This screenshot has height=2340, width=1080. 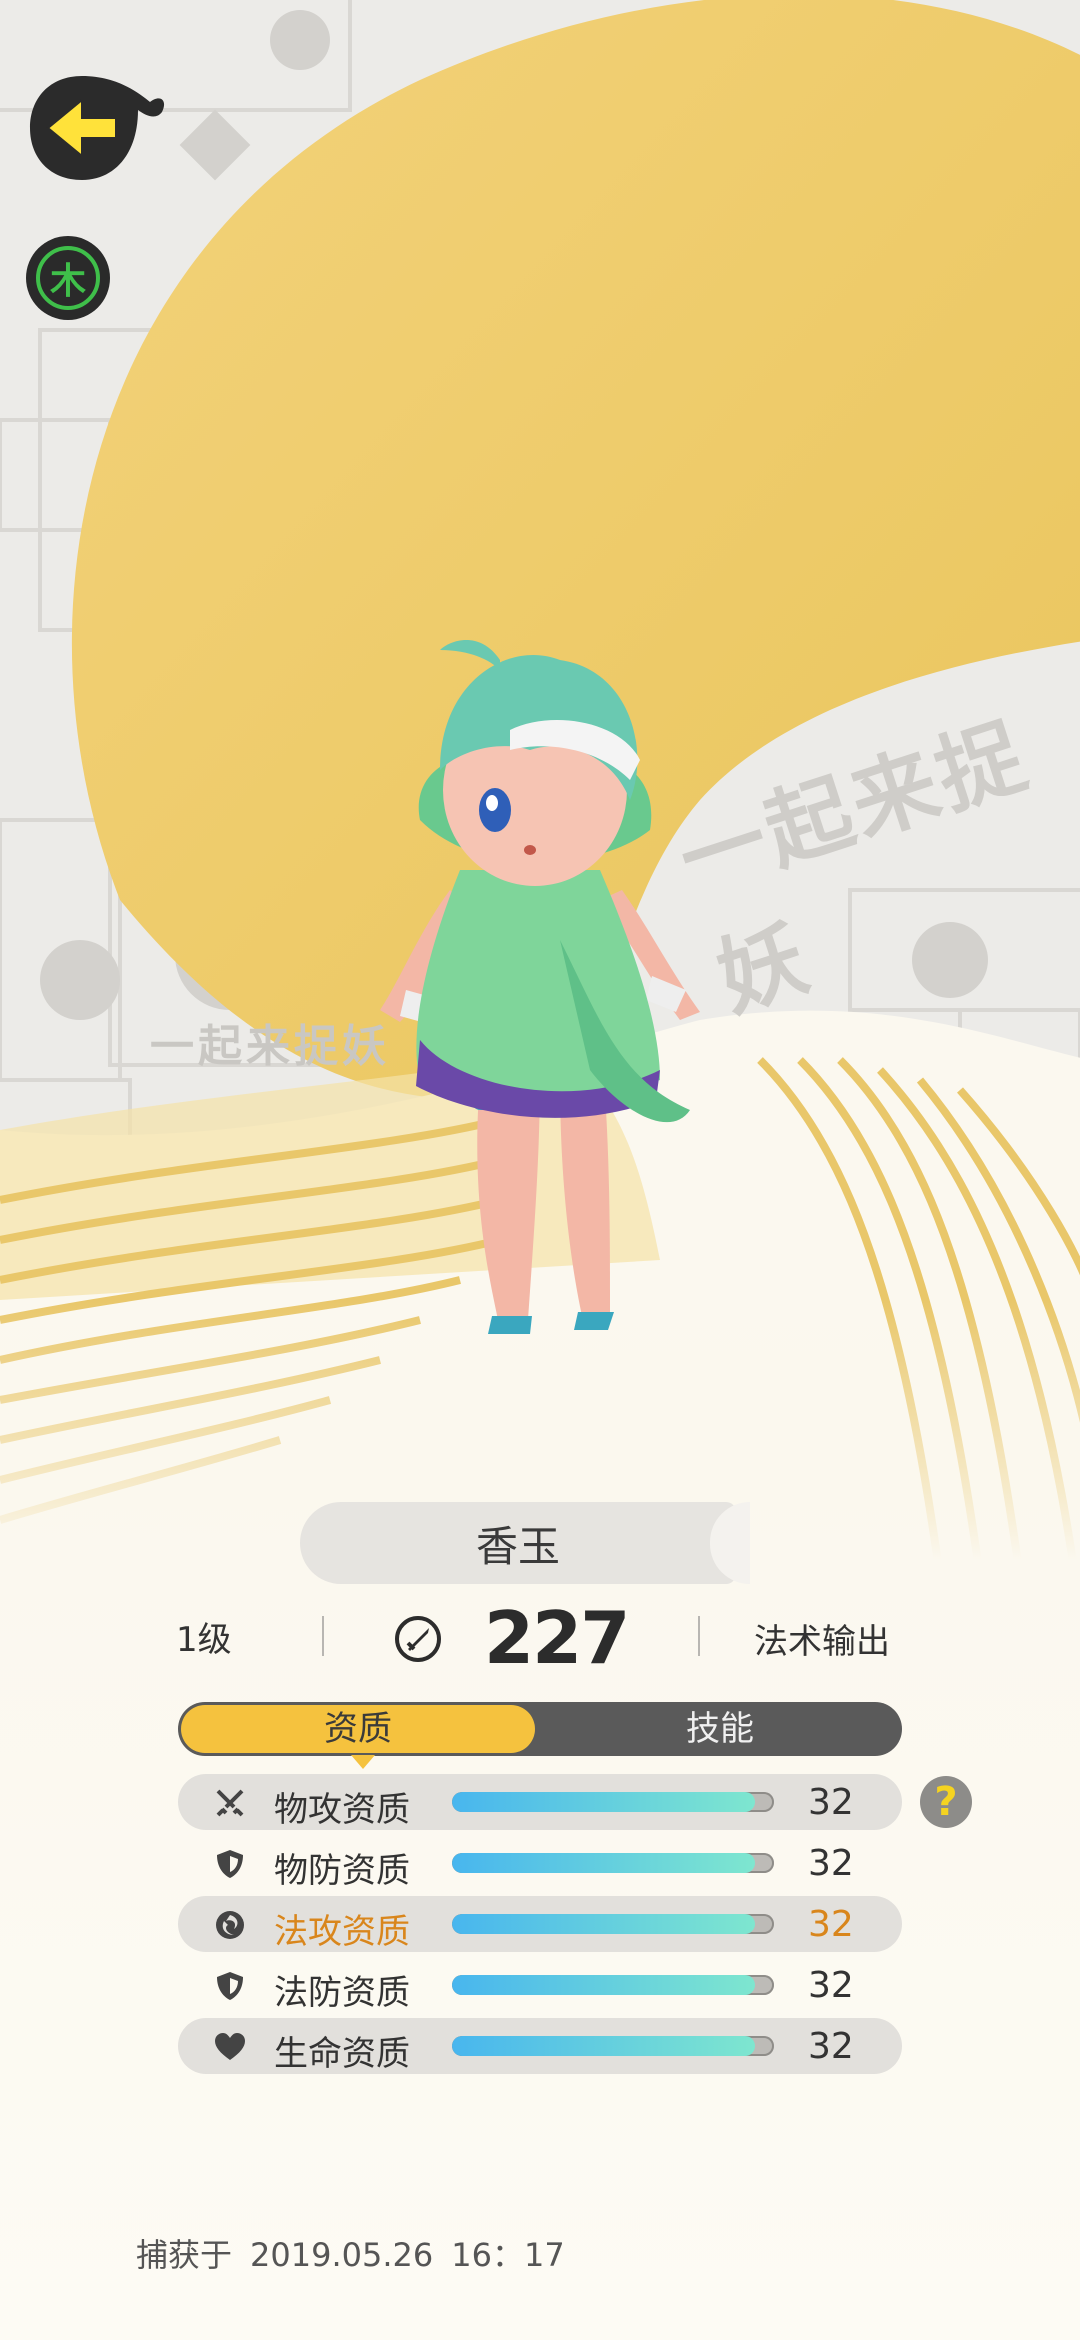 What do you see at coordinates (358, 1737) in the screenshot?
I see `tab-aptitude: 资质` at bounding box center [358, 1737].